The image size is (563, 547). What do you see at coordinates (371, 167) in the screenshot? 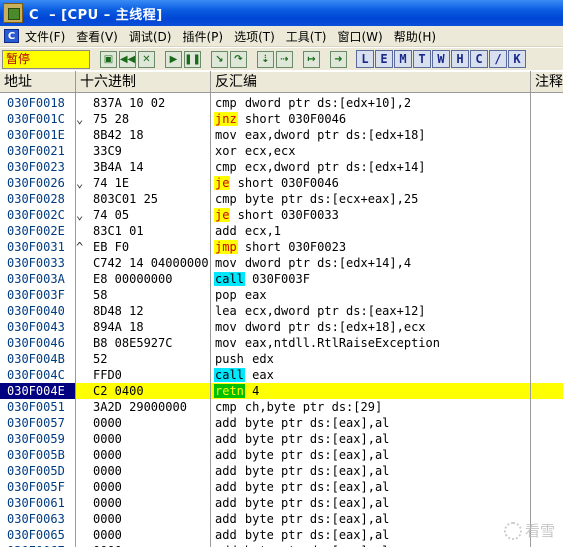
I see `row-disassembly: cmp ecx,dword ptr ds:[edx+14]` at bounding box center [371, 167].